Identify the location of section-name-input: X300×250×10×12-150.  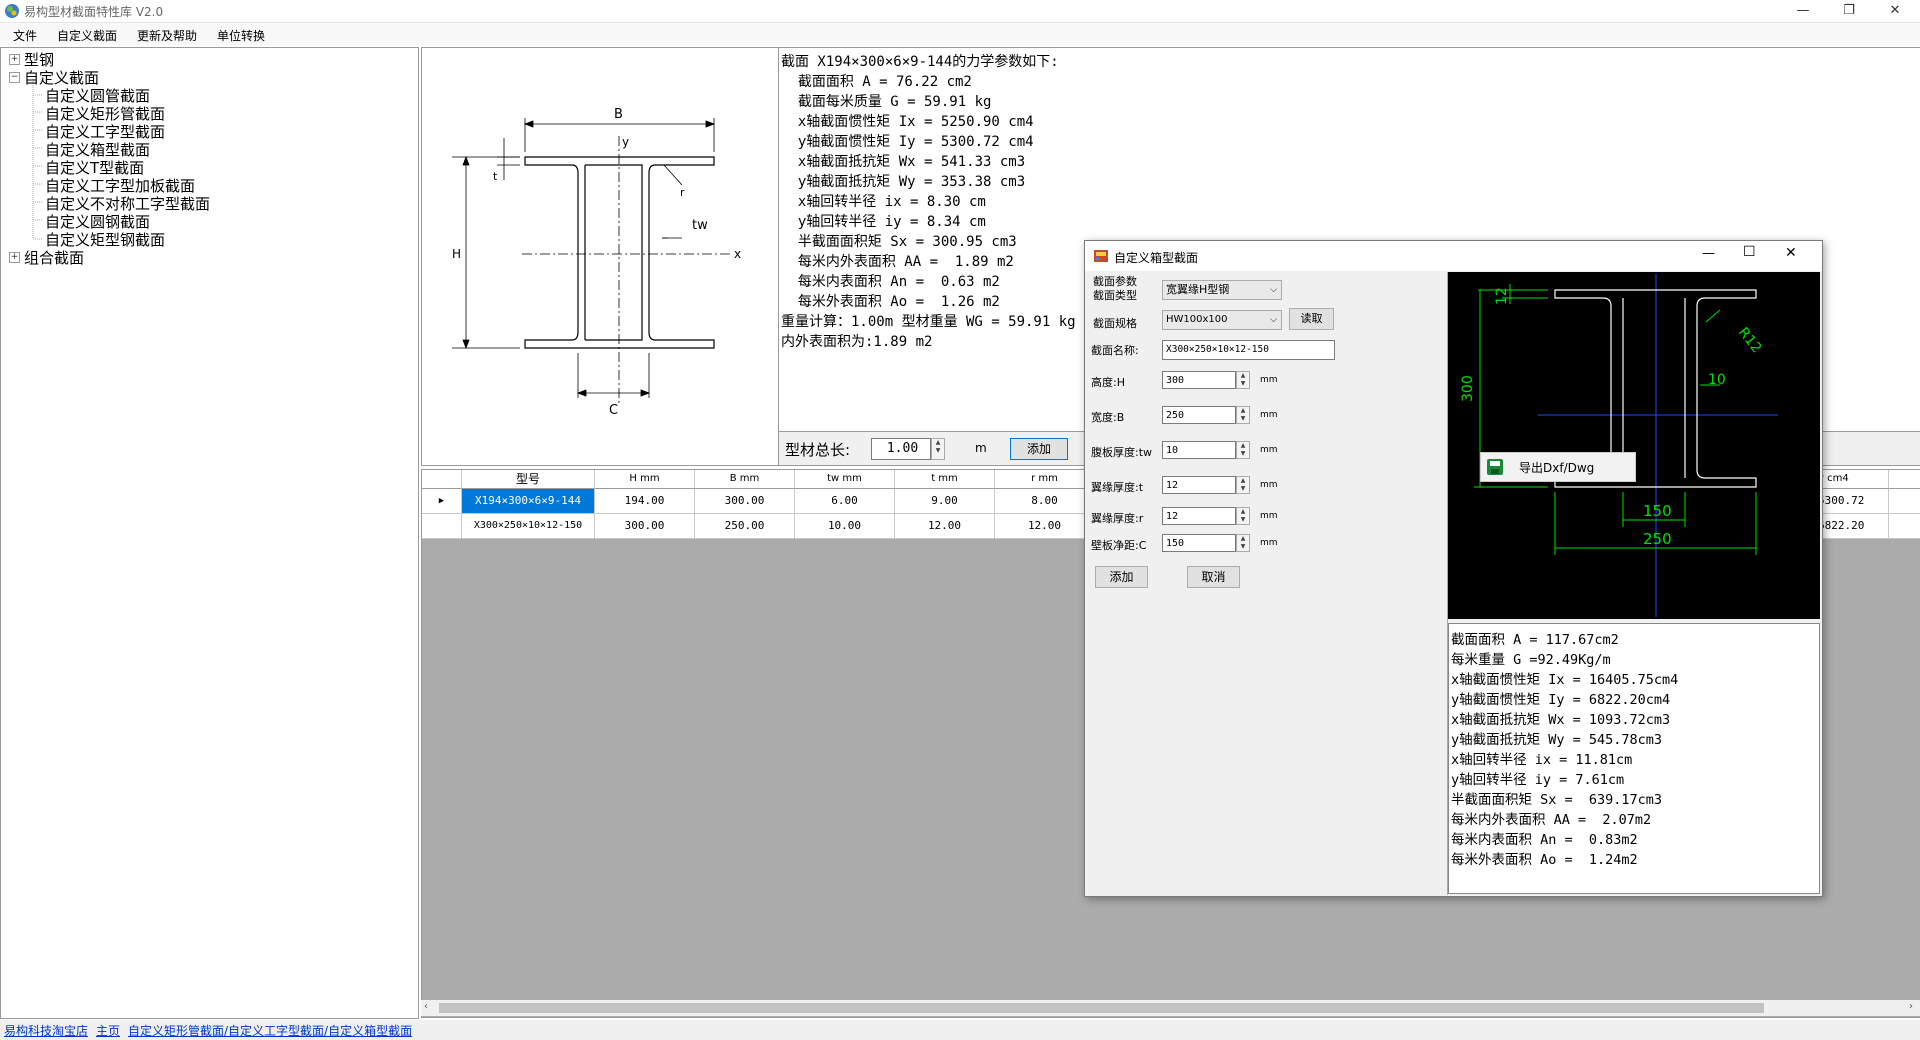
(1248, 350).